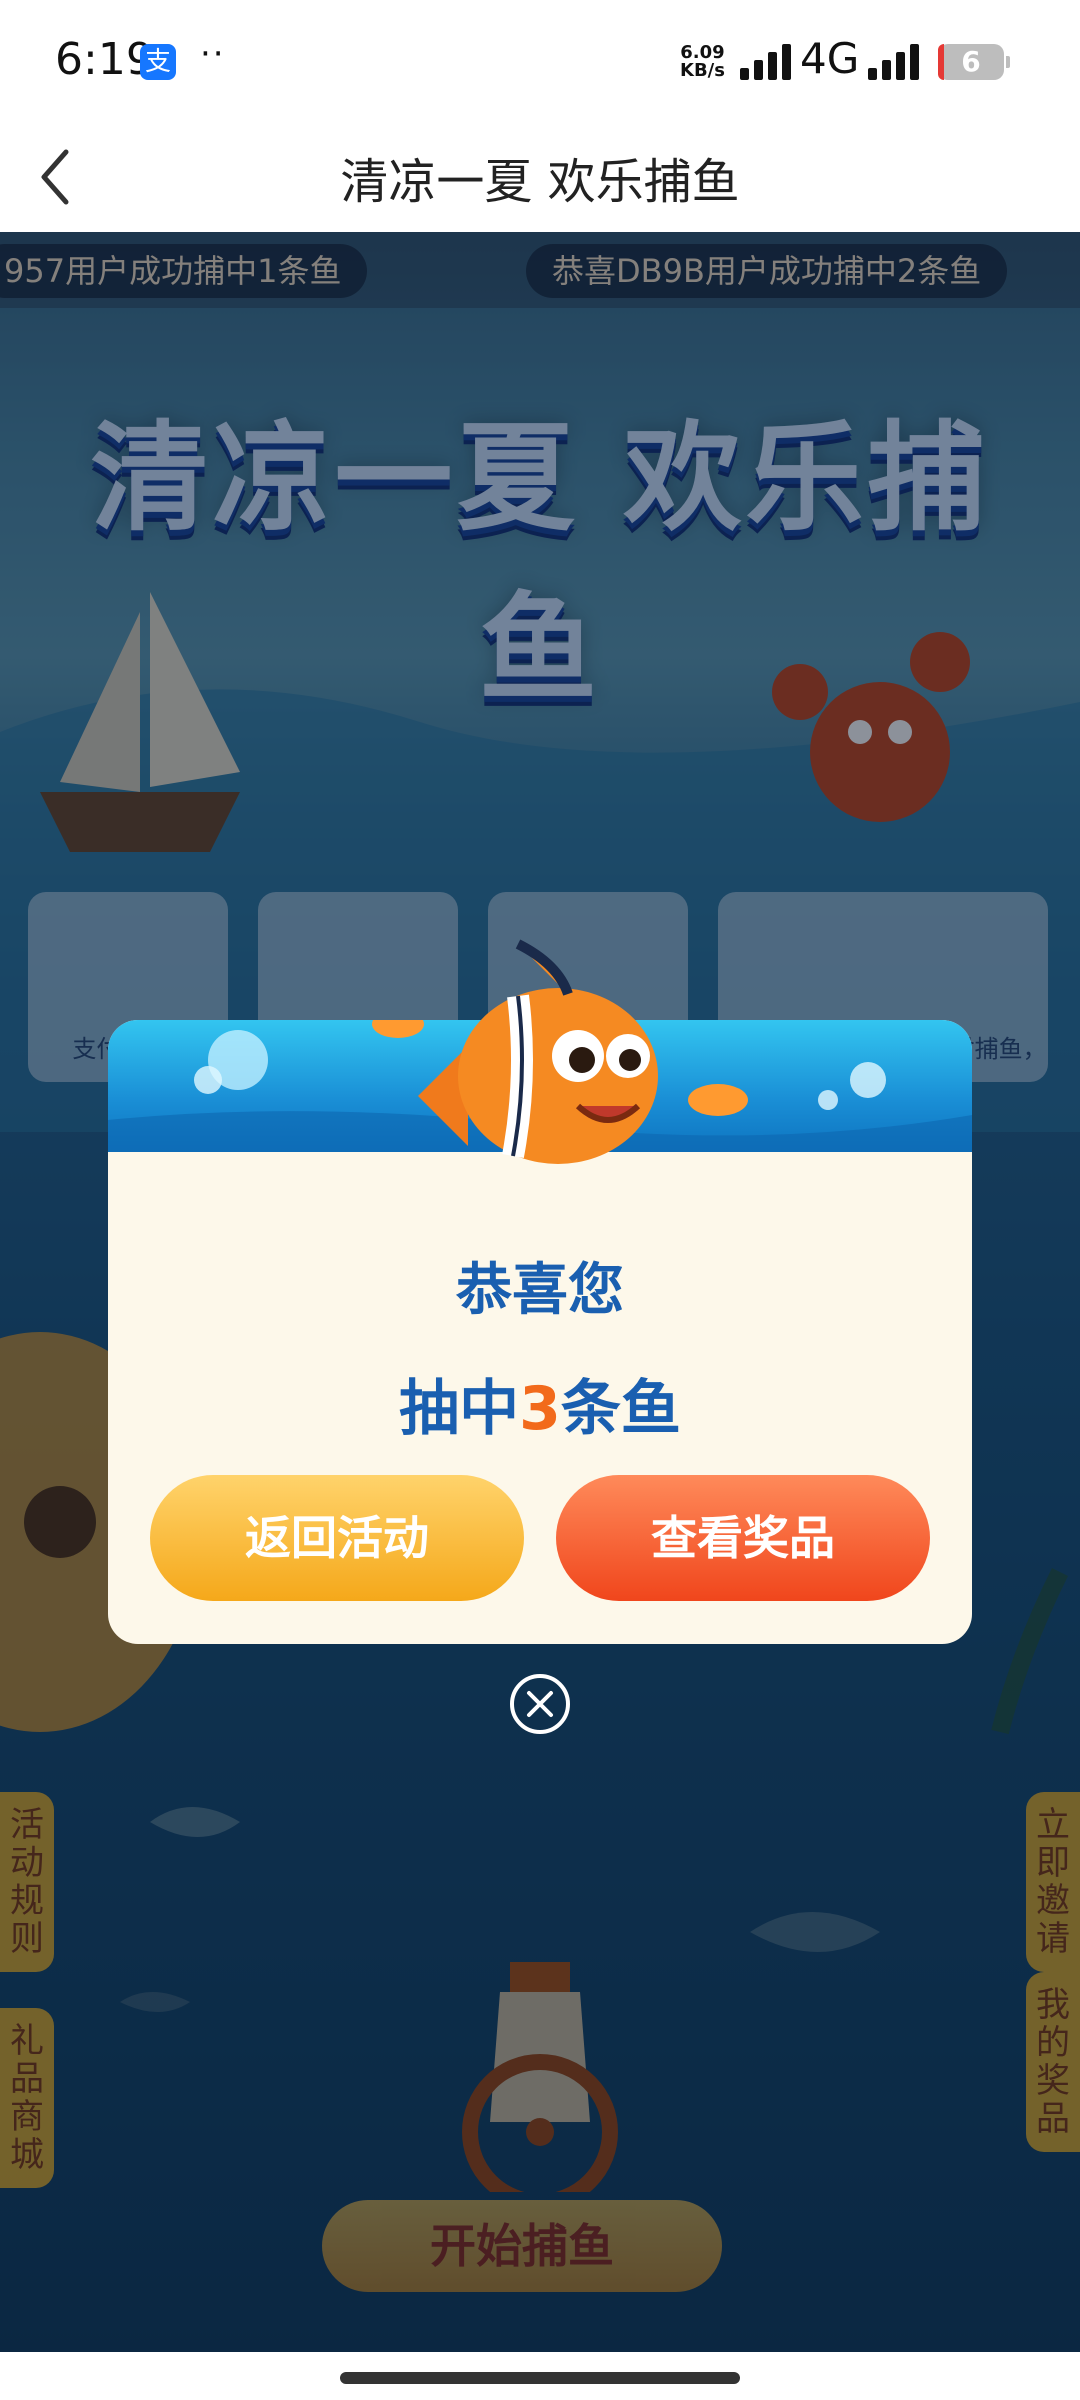 The width and height of the screenshot is (1080, 2400). I want to click on network-type: 4G, so click(830, 58).